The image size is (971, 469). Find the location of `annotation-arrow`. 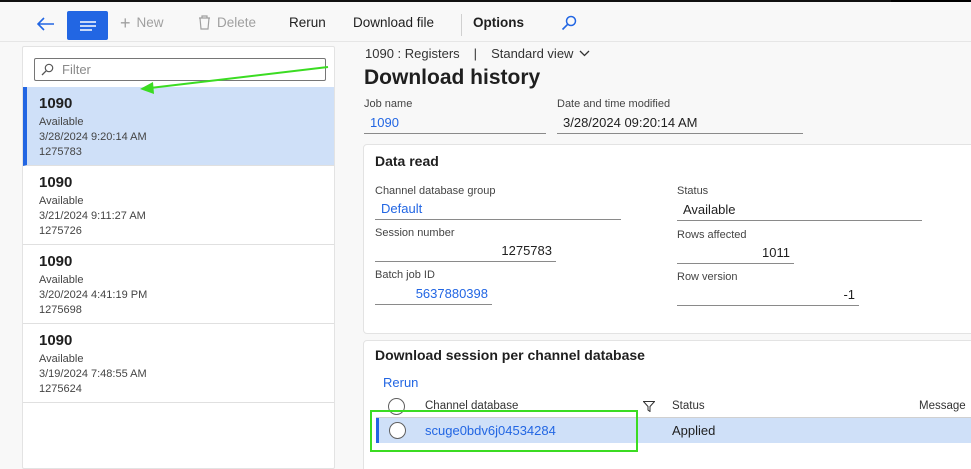

annotation-arrow is located at coordinates (234, 80).